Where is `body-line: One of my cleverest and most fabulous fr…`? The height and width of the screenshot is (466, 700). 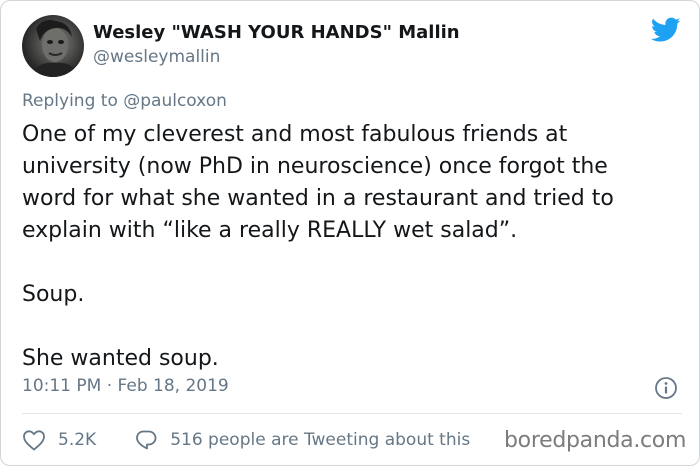
body-line: One of my cleverest and most fabulous fr… is located at coordinates (295, 134).